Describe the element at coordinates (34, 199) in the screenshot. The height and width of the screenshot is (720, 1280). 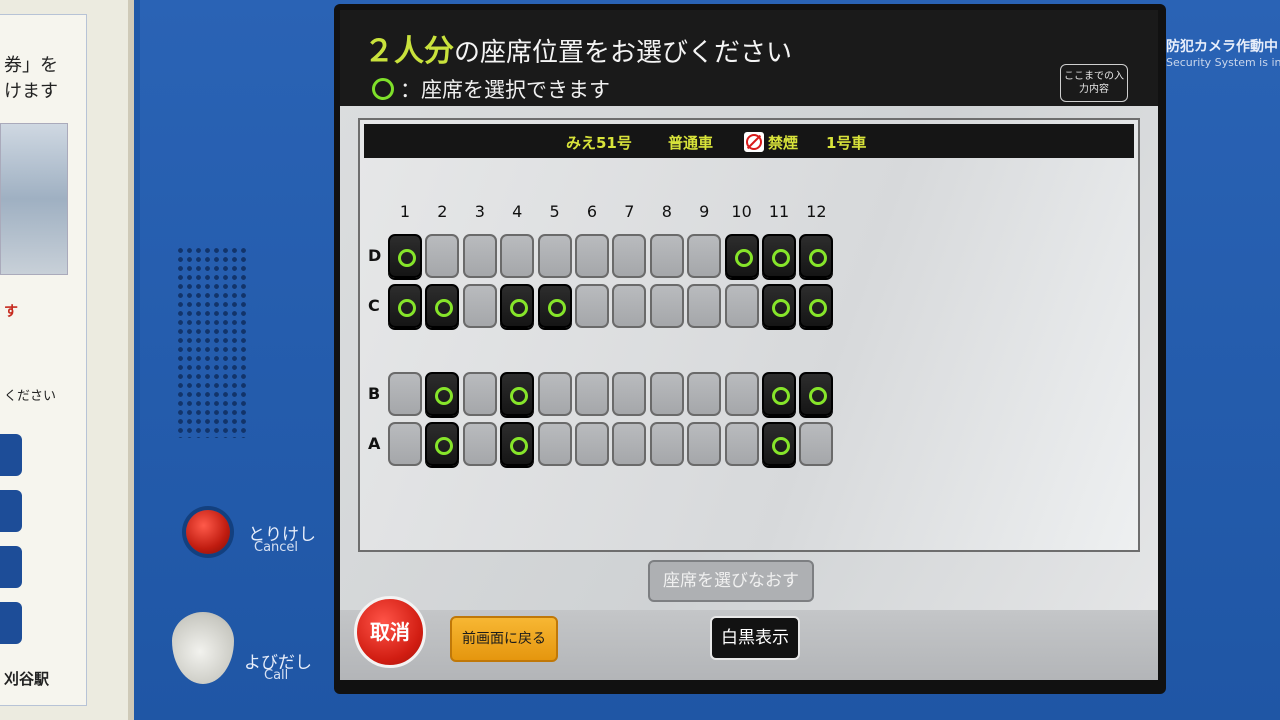
I see `poster-photo` at that location.